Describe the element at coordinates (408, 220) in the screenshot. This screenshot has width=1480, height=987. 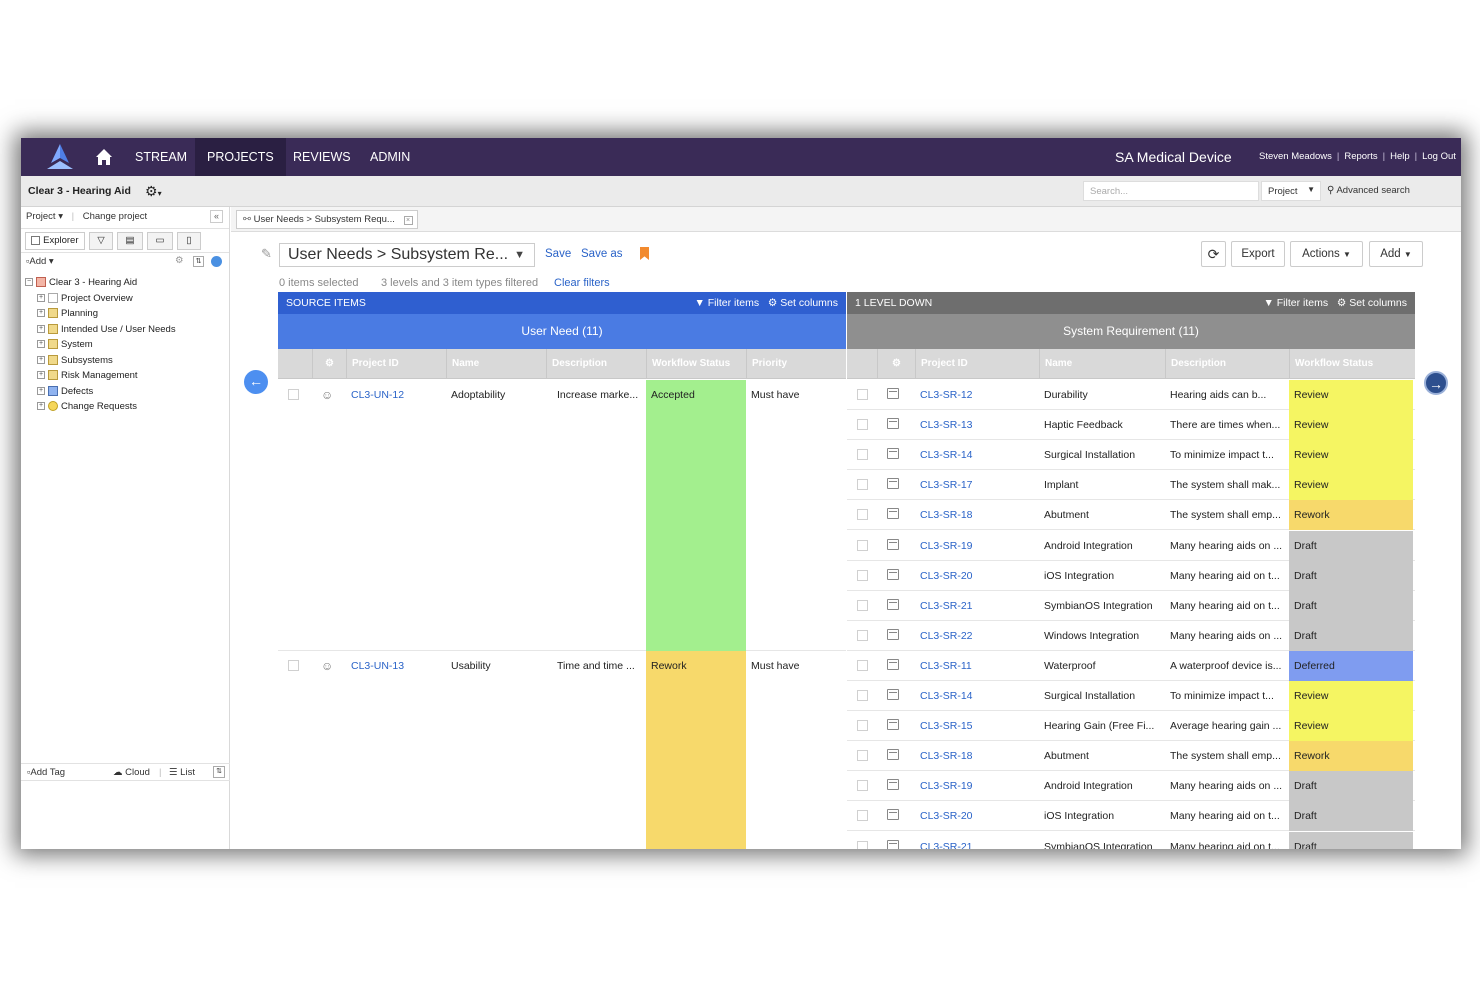
I see `close-icon: ×` at that location.